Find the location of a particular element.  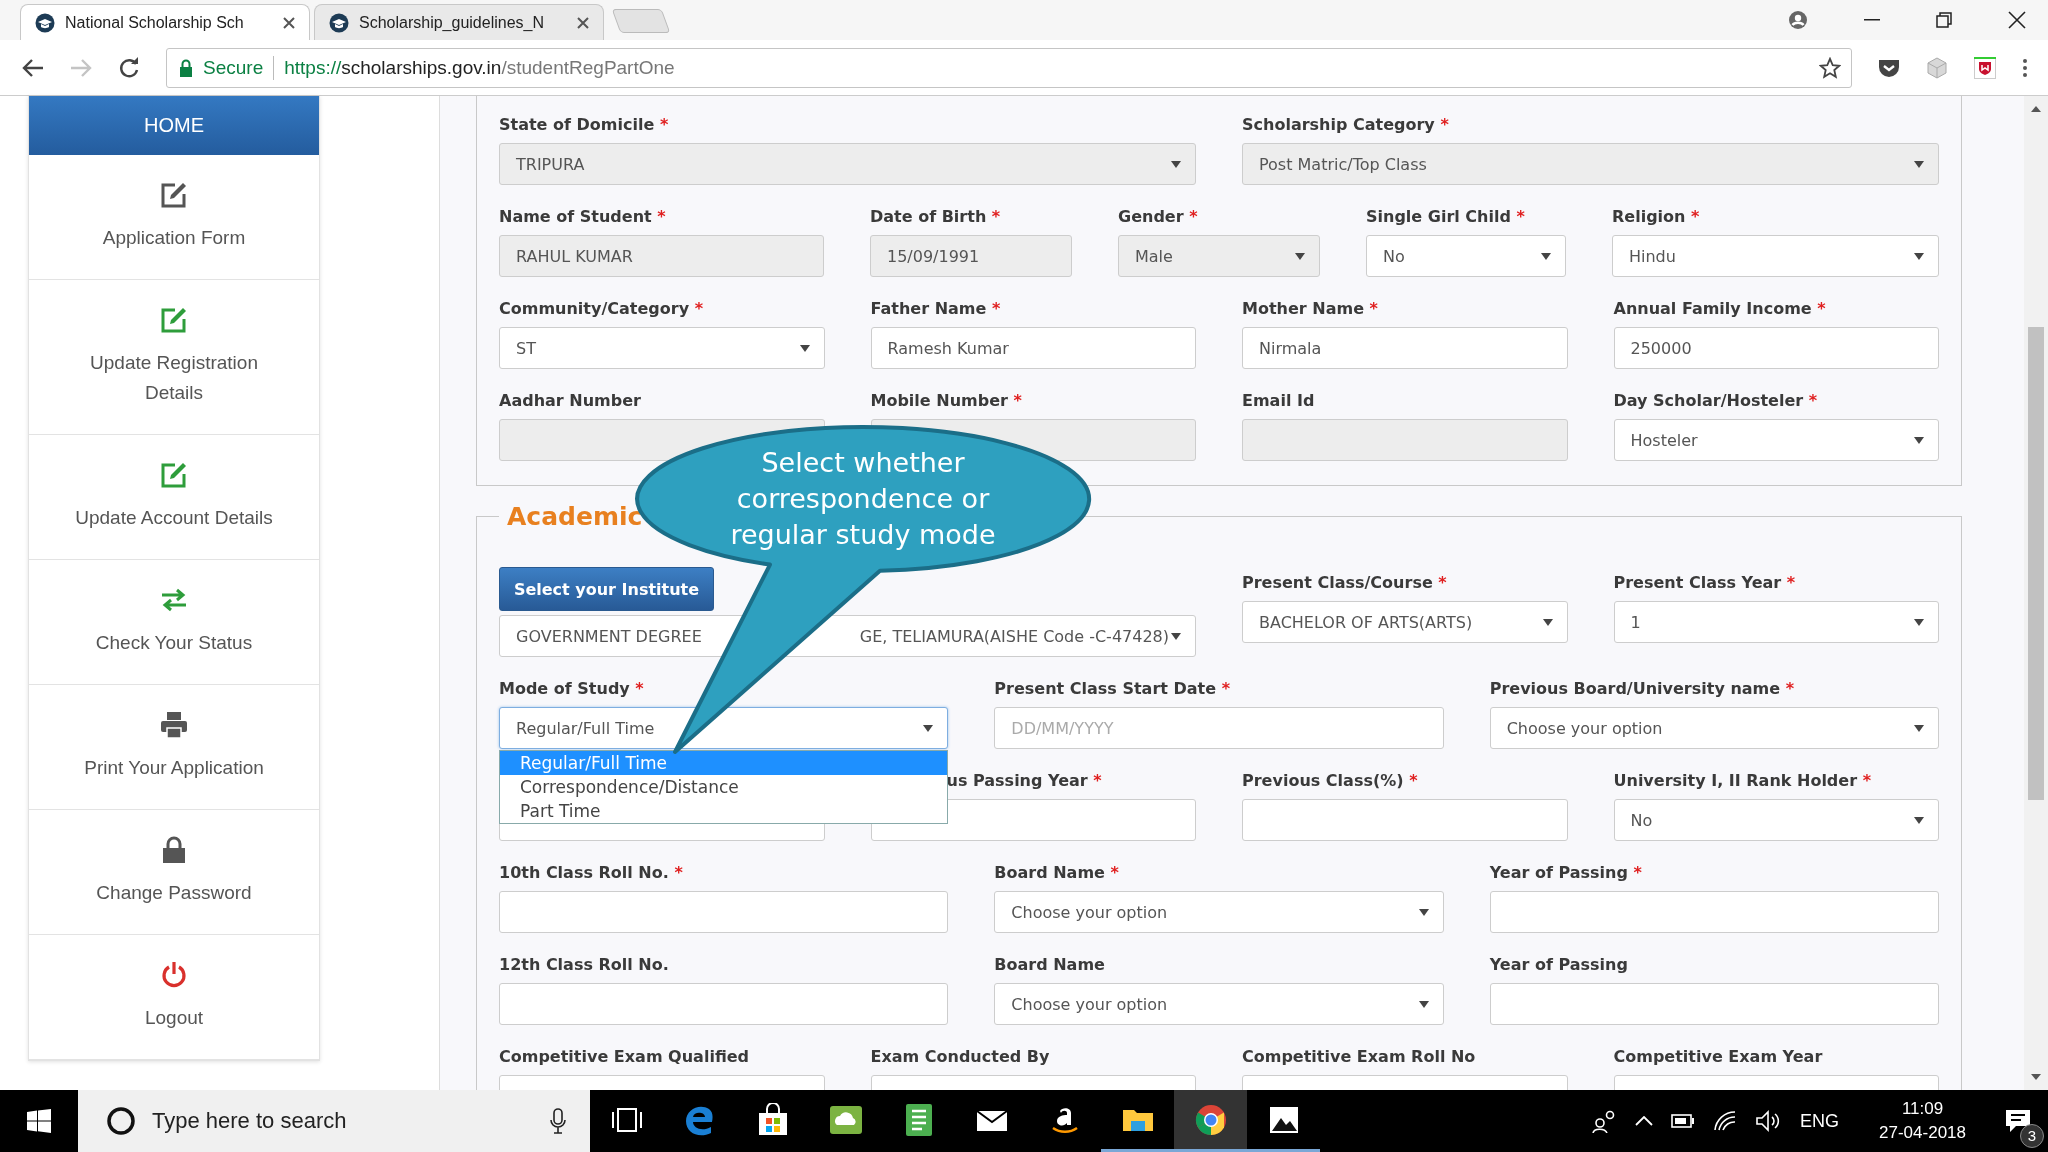

field-label: Board Name is located at coordinates (1049, 964).